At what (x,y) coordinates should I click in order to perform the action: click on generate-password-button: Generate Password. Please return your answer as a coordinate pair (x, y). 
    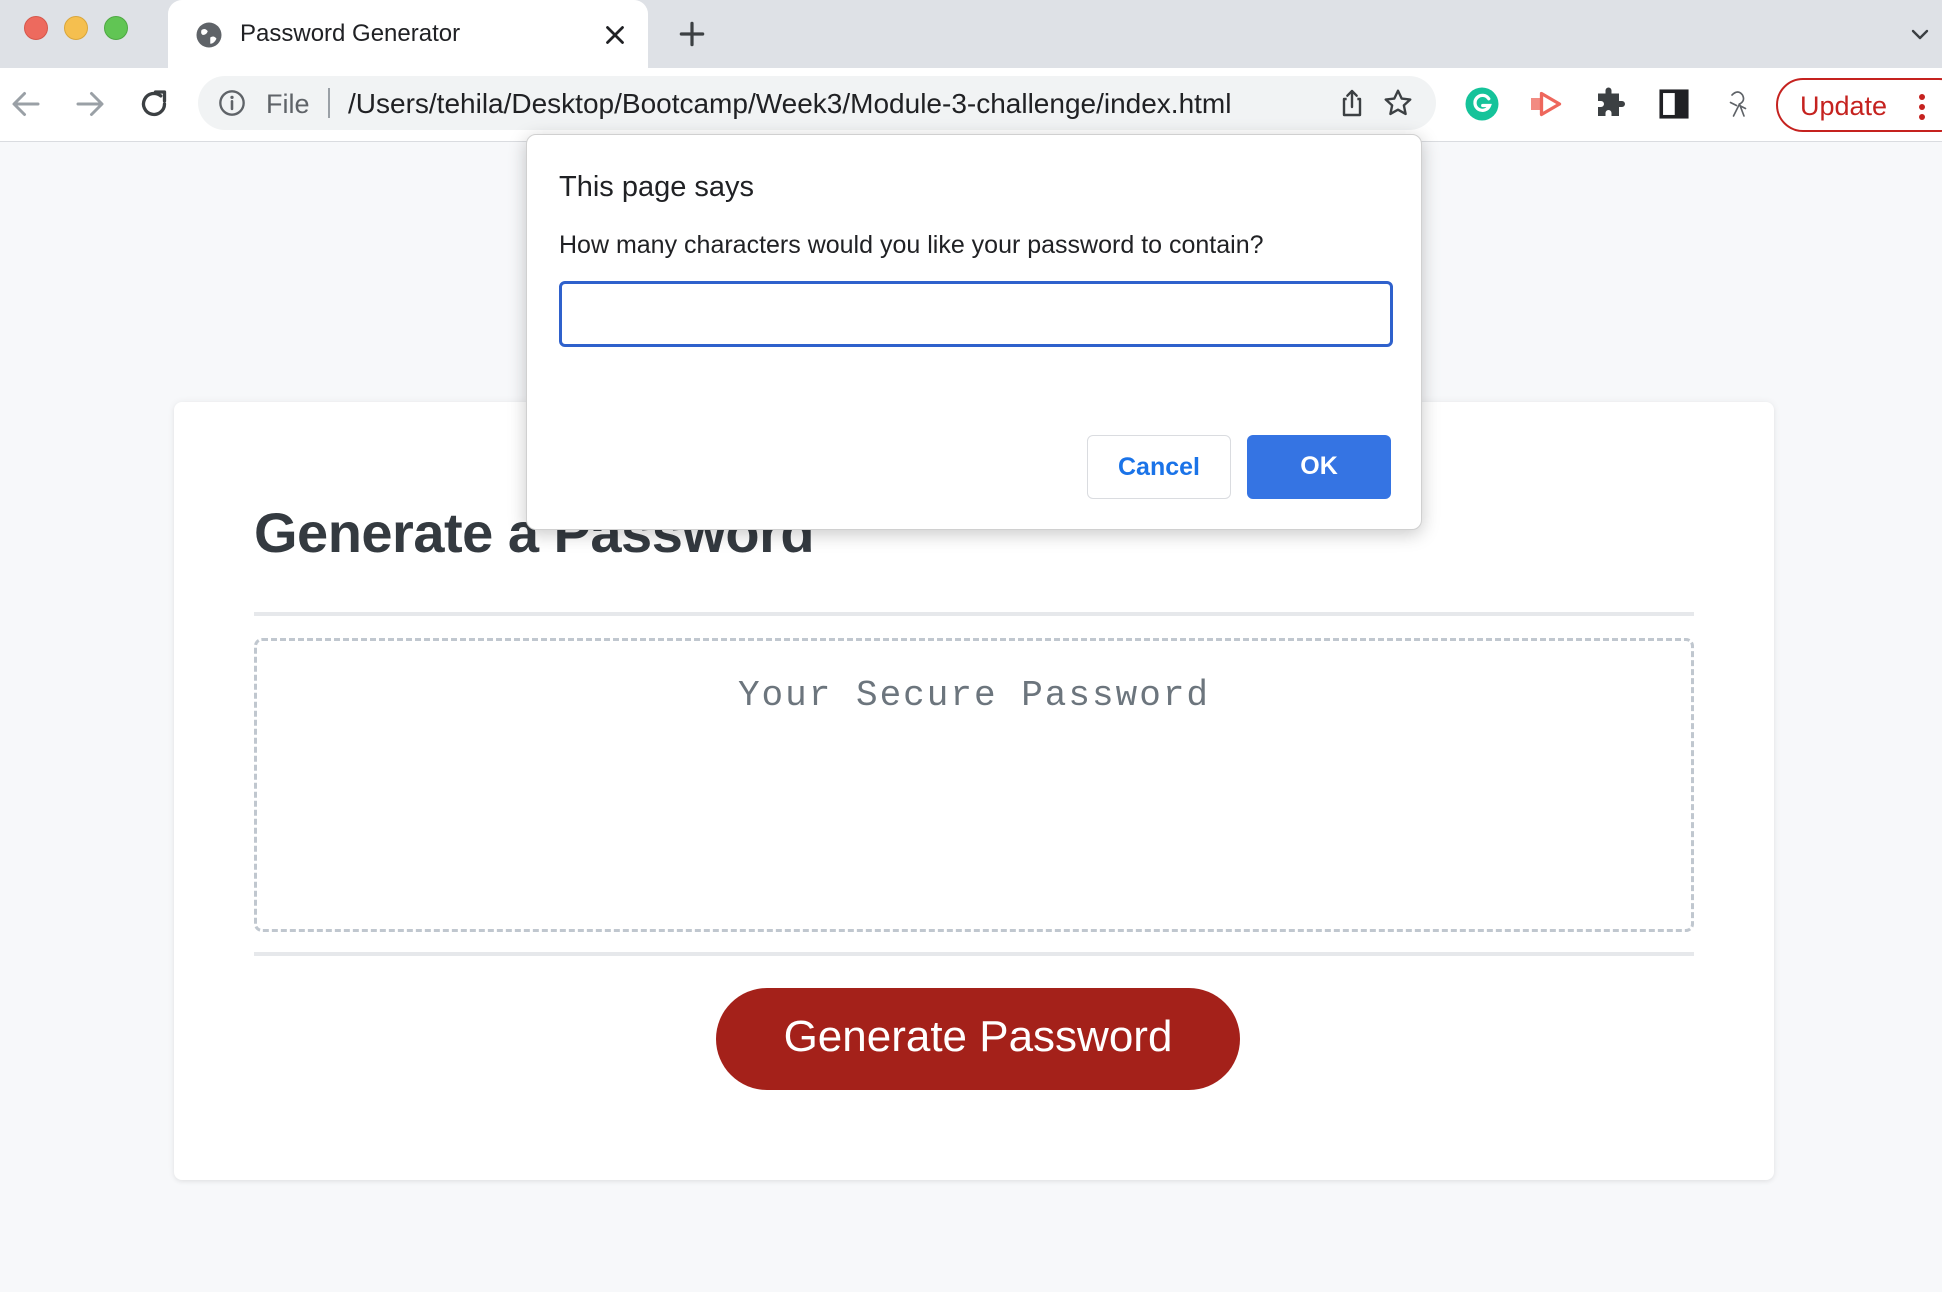
    Looking at the image, I should click on (978, 1039).